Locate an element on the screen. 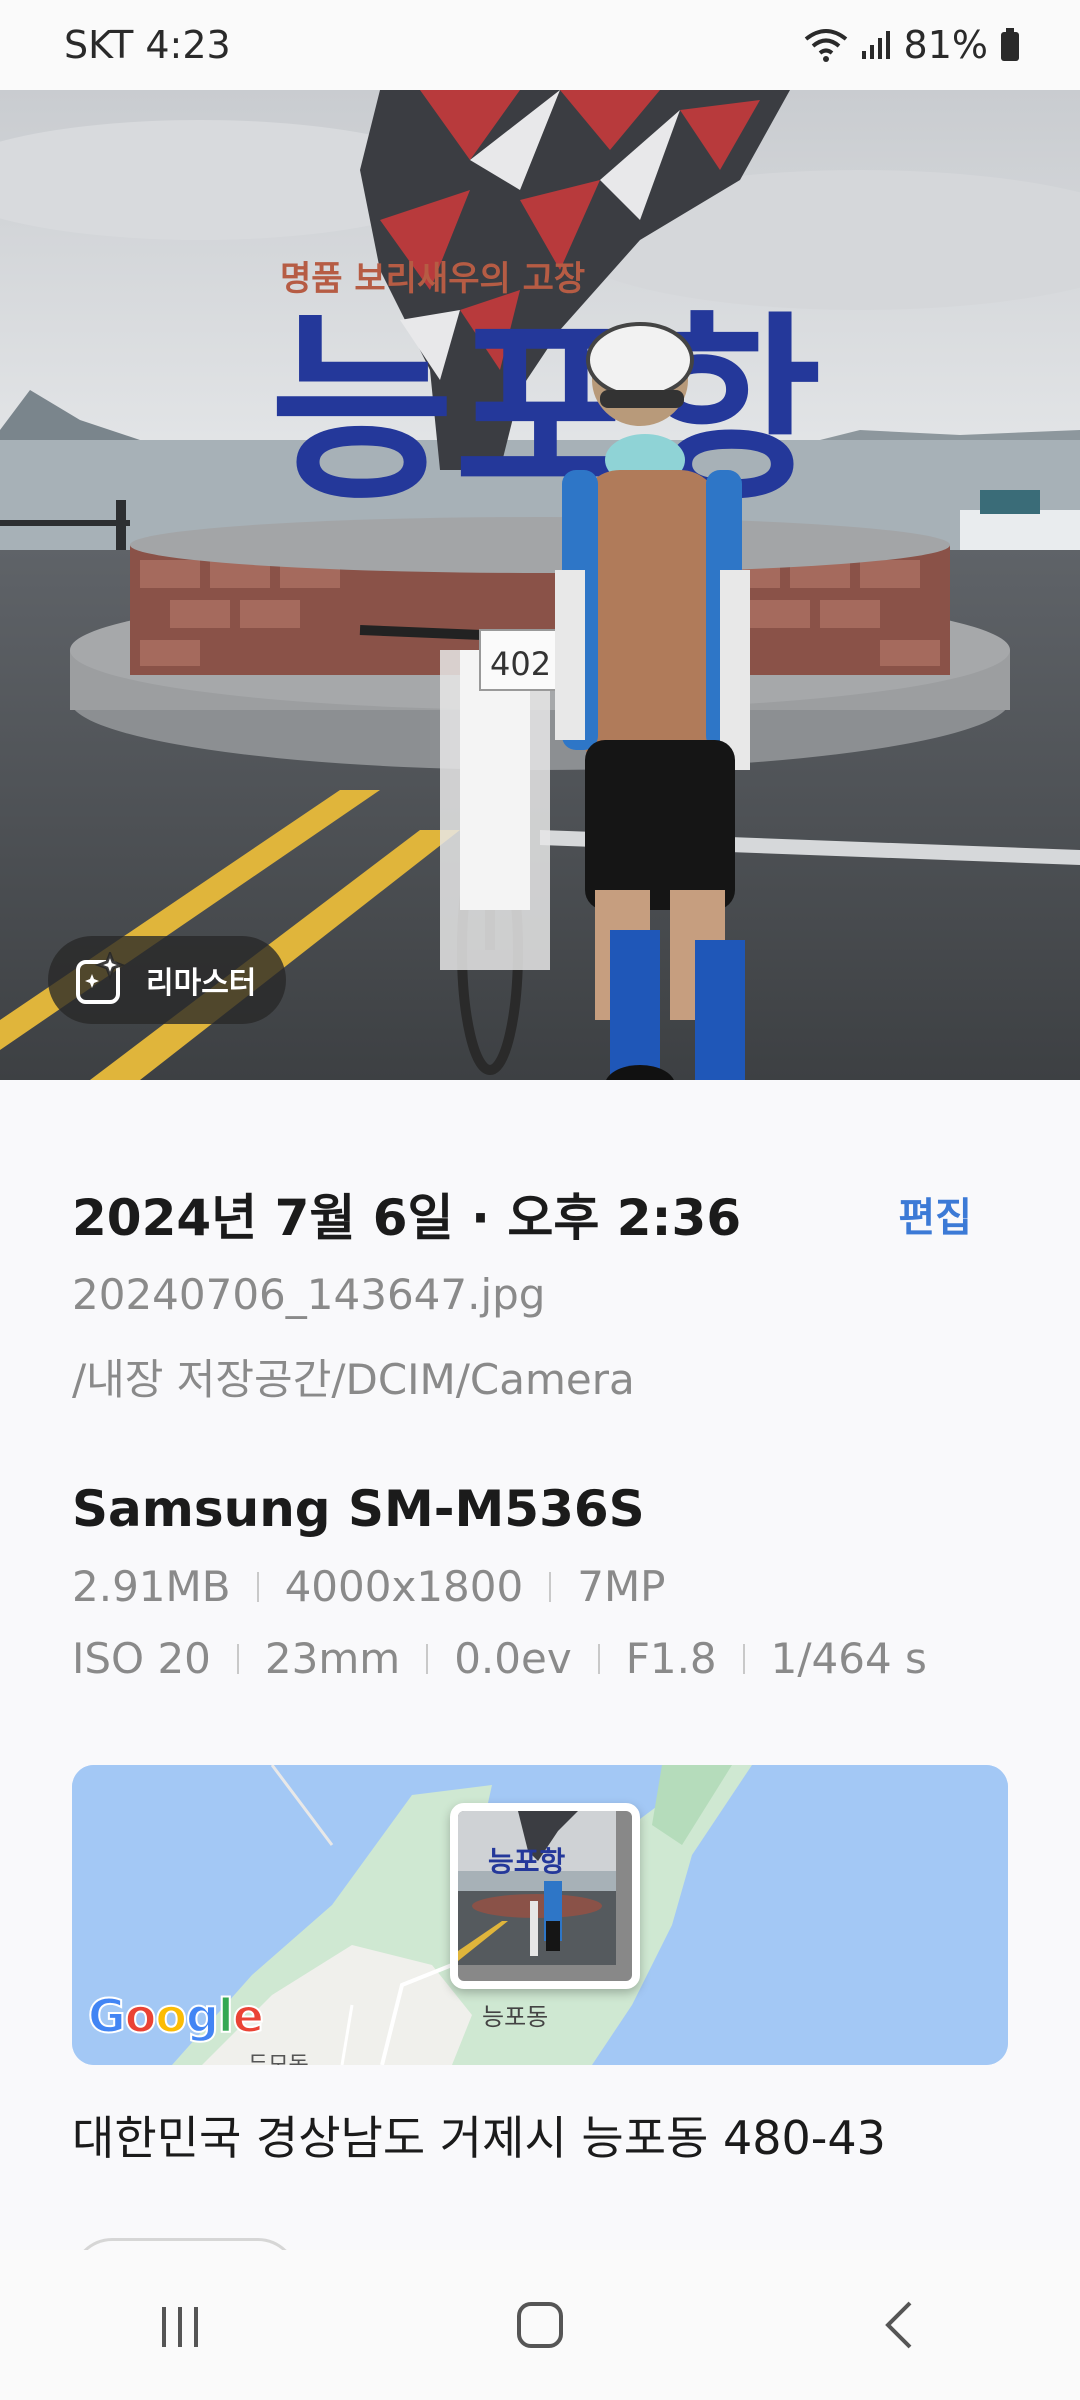 The image size is (1080, 2400). bike-number: 402 is located at coordinates (520, 664).